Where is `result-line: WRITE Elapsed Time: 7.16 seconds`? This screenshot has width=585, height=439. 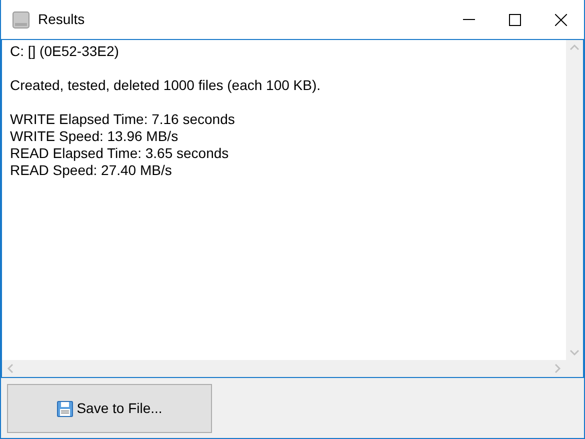
result-line: WRITE Elapsed Time: 7.16 seconds is located at coordinates (122, 119).